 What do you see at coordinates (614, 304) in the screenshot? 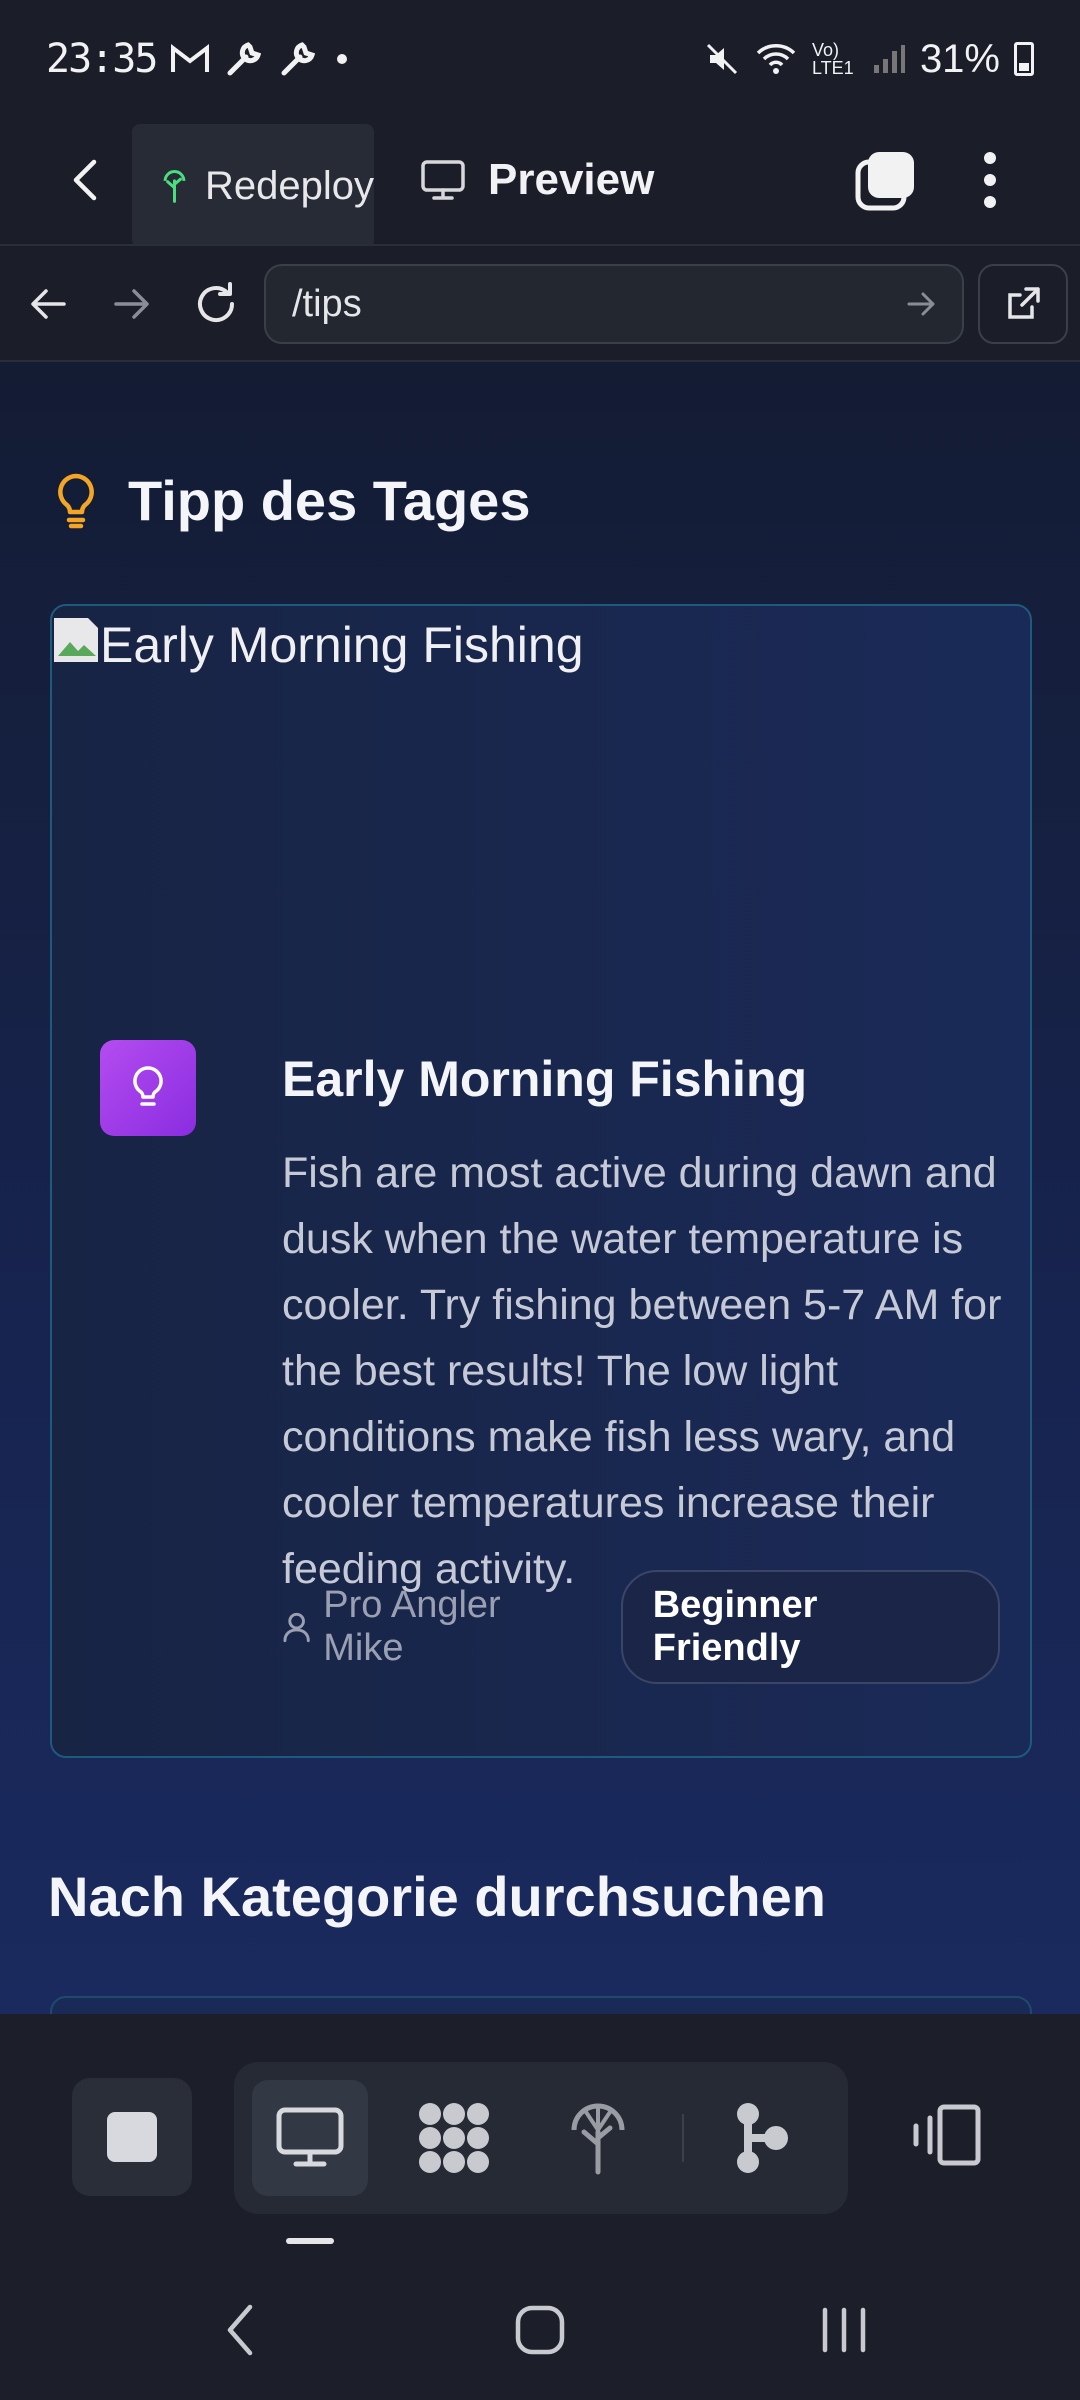
I see `url-input: /tips` at bounding box center [614, 304].